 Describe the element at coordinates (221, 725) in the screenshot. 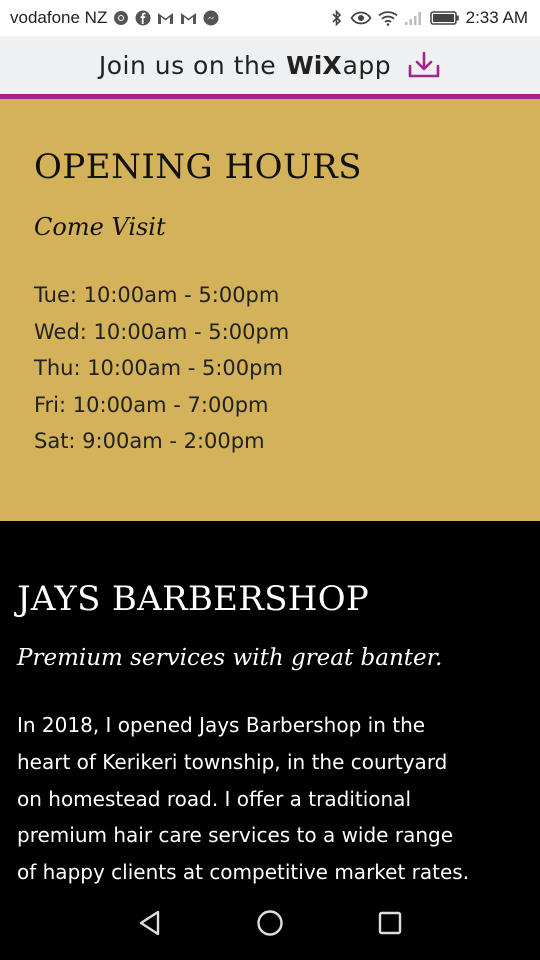

I see `about-body-line: In 2018, I opened Jays Barbershop in the` at that location.